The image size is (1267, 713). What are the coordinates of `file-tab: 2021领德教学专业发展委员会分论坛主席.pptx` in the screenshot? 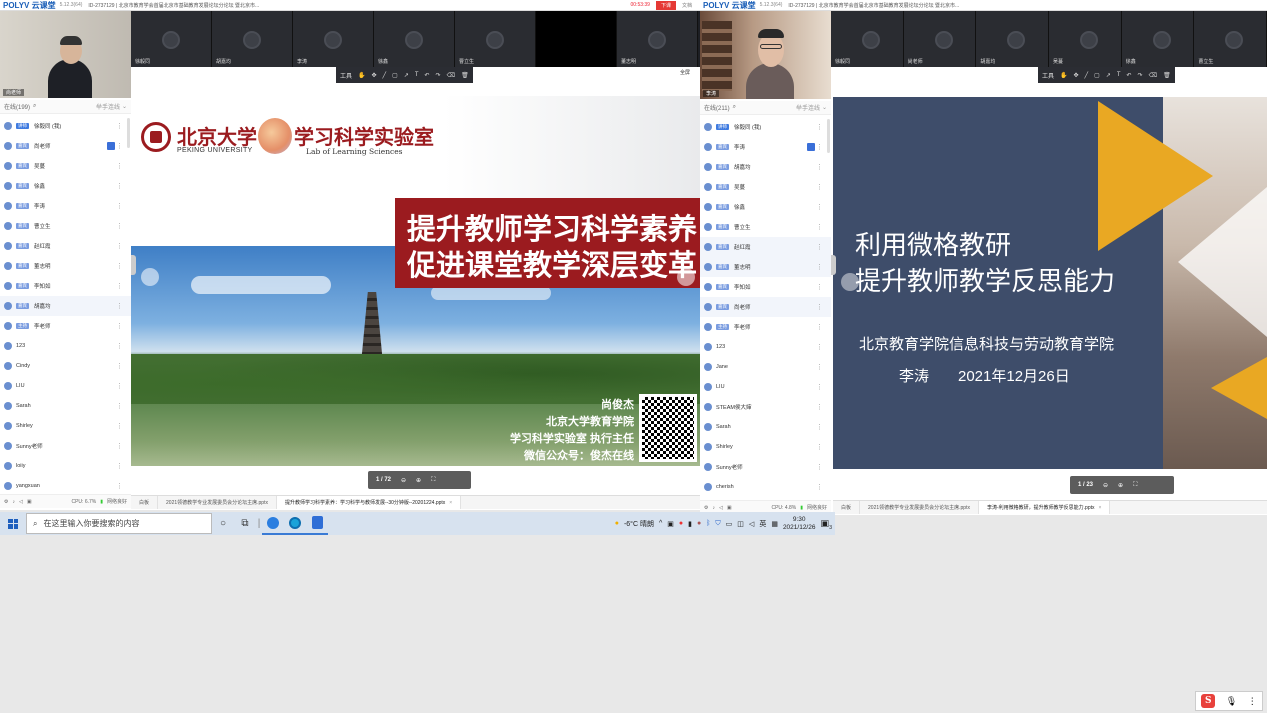 It's located at (217, 502).